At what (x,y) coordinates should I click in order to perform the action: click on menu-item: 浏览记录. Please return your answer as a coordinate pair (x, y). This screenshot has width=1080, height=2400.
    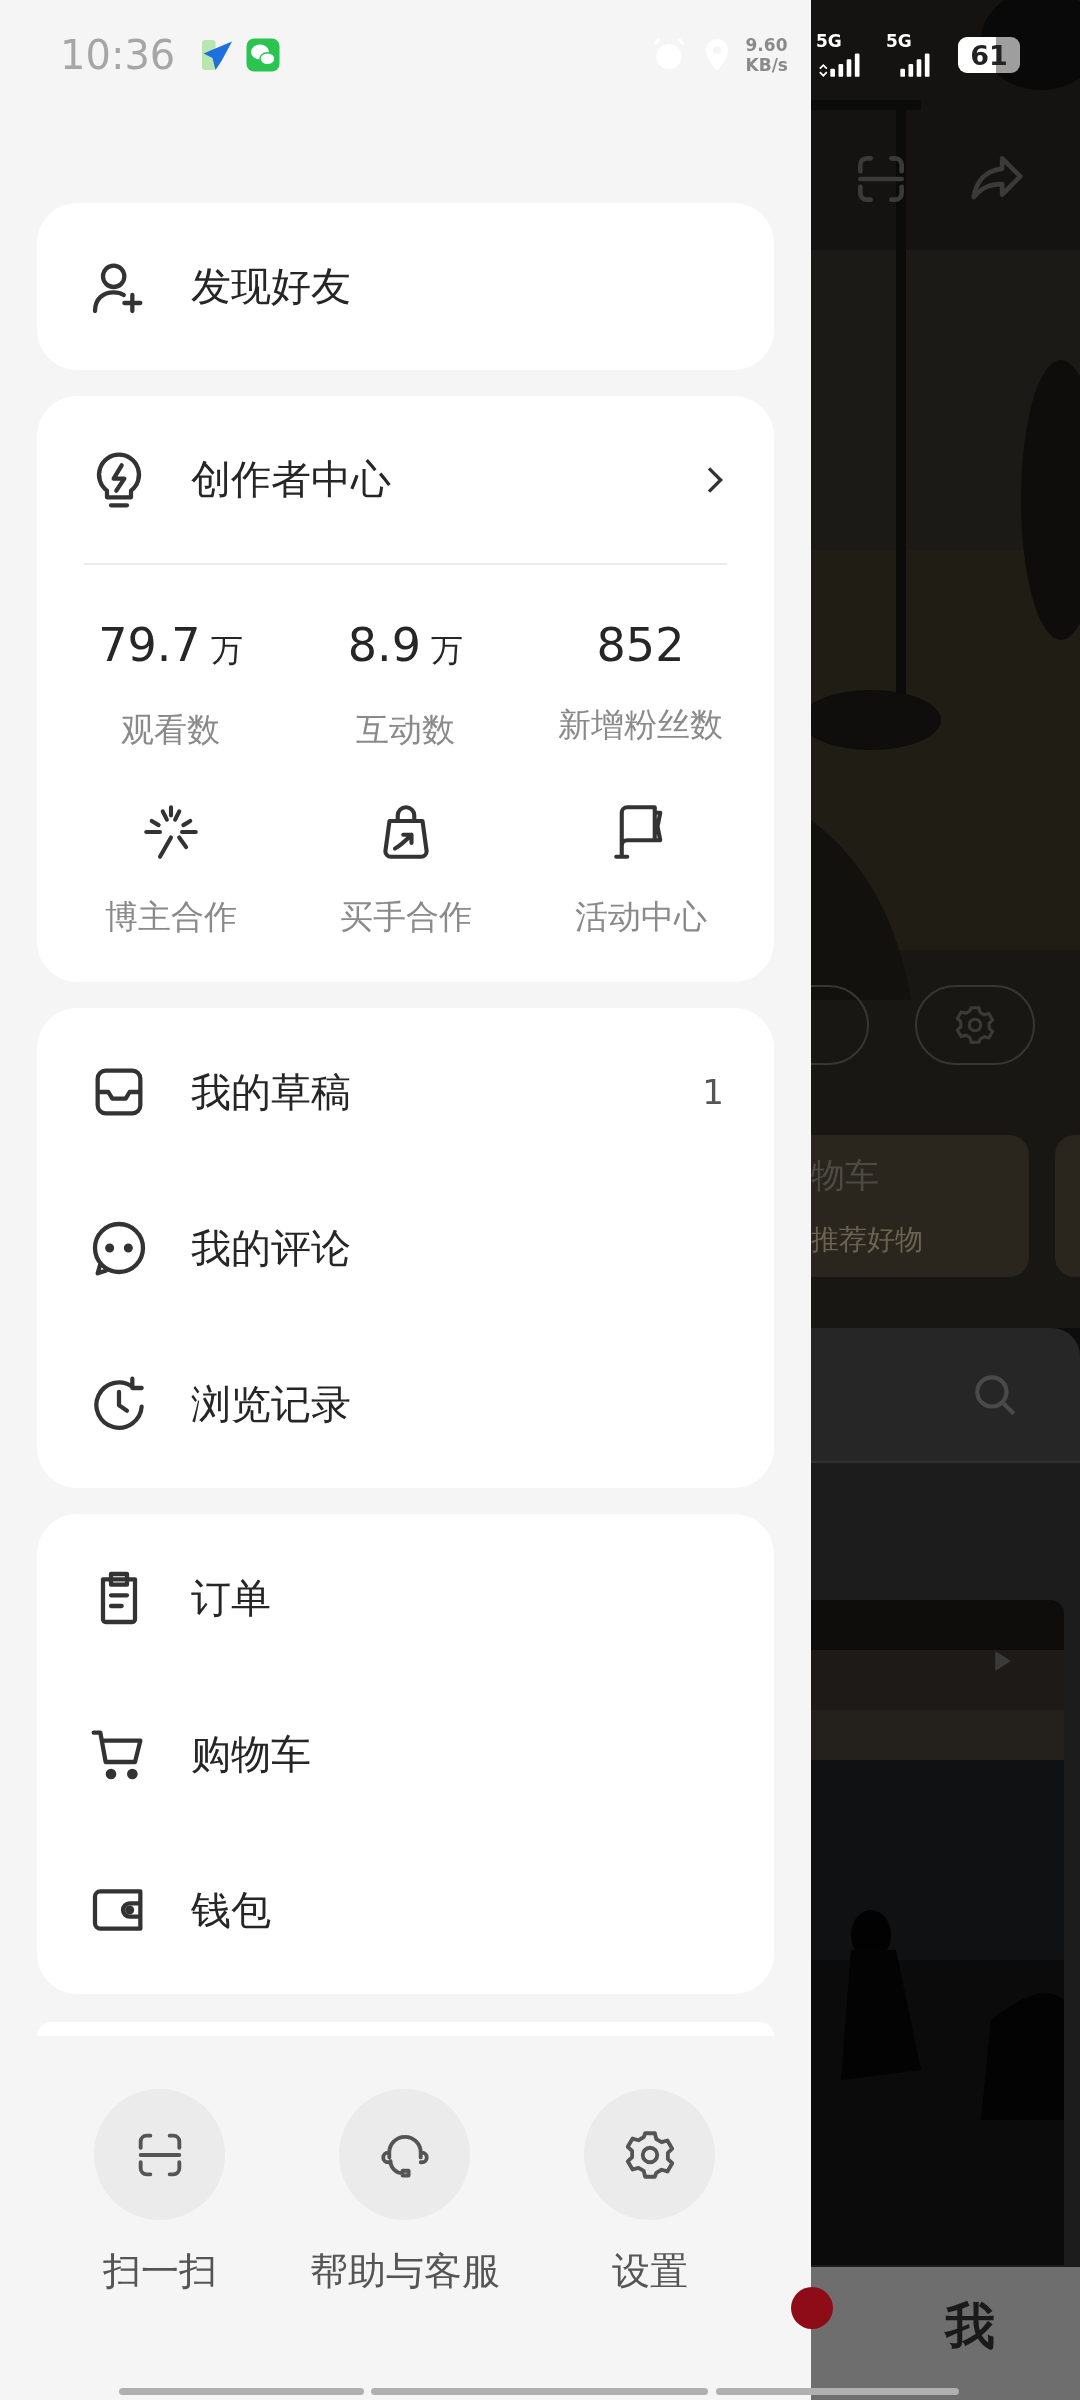
    Looking at the image, I should click on (405, 1404).